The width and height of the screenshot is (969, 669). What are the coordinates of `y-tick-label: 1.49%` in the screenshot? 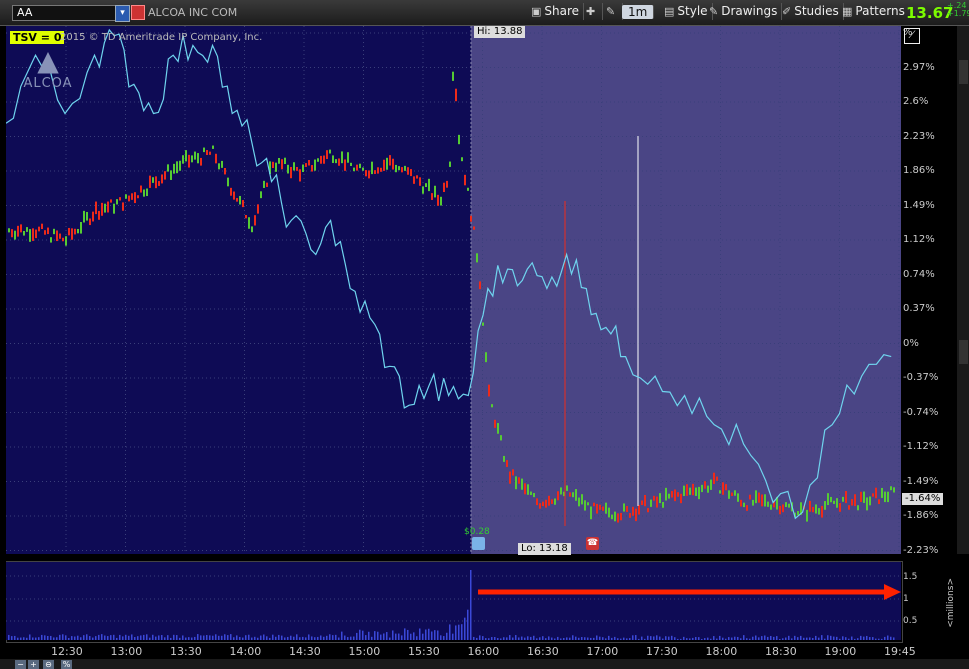 It's located at (919, 205).